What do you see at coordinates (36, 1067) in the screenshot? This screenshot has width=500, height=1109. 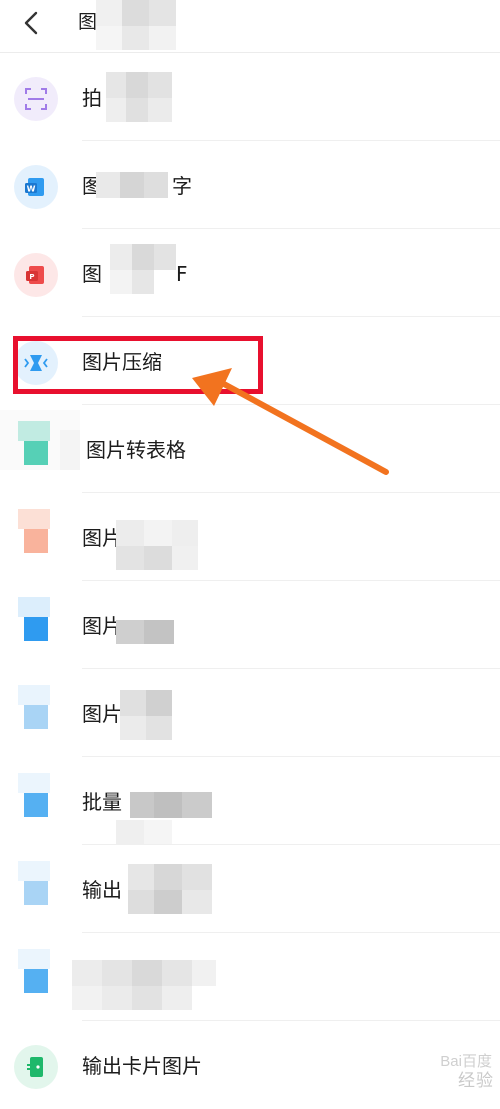 I see `card-export-icon` at bounding box center [36, 1067].